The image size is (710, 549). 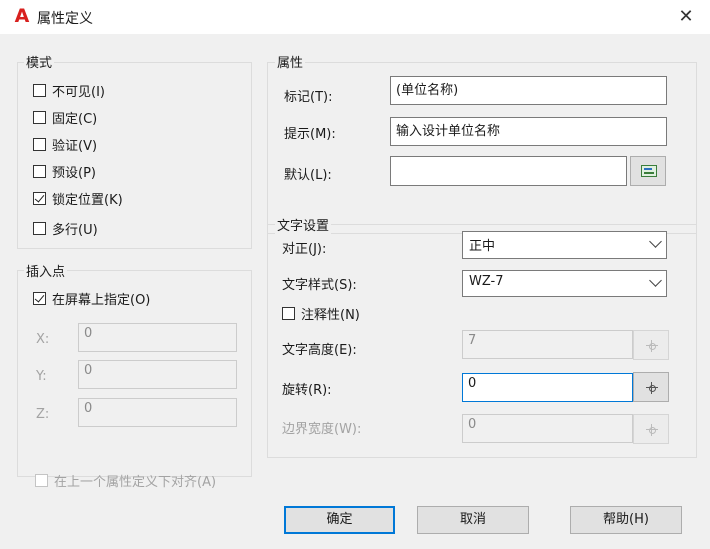 What do you see at coordinates (473, 520) in the screenshot?
I see `cancel-button: 取消` at bounding box center [473, 520].